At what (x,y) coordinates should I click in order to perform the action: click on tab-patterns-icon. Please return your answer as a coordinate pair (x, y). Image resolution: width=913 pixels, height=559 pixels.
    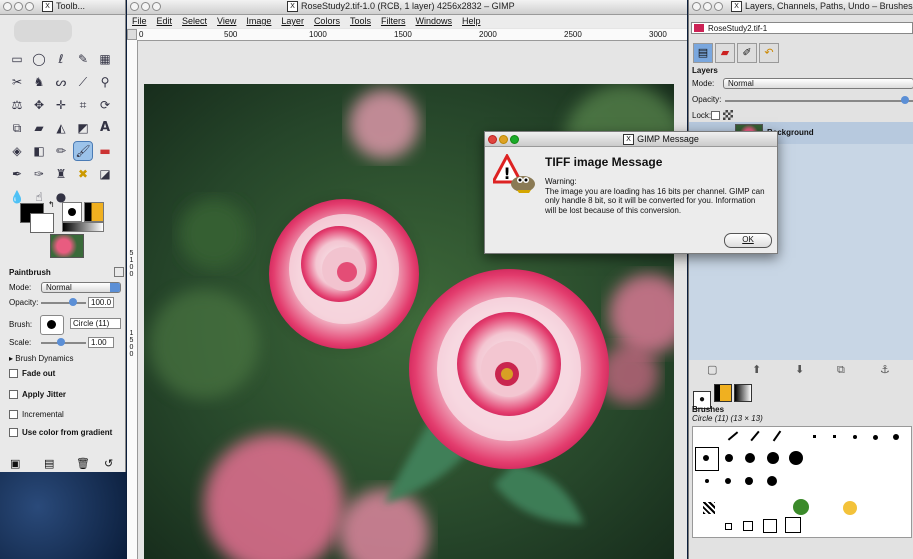
    Looking at the image, I should click on (722, 393).